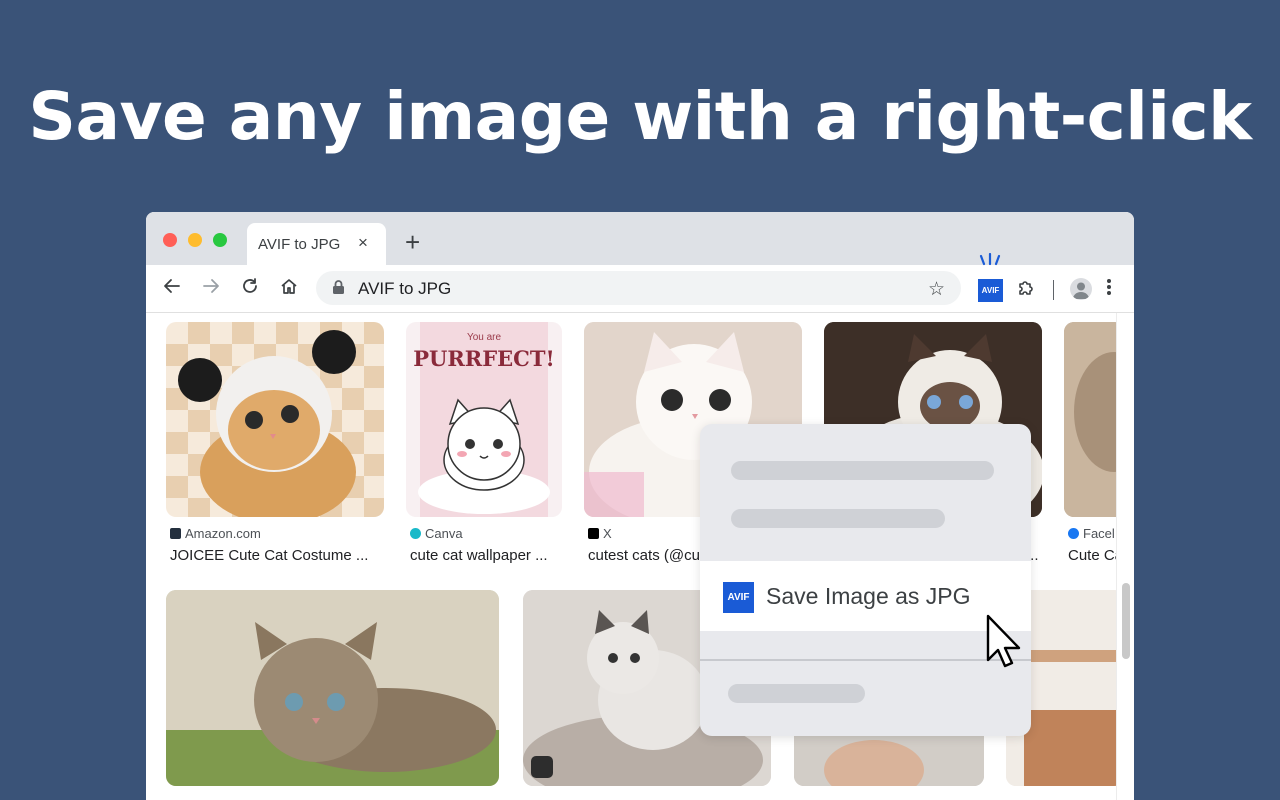  Describe the element at coordinates (990, 290) in the screenshot. I see `avif-extension-icon: AVIF` at that location.